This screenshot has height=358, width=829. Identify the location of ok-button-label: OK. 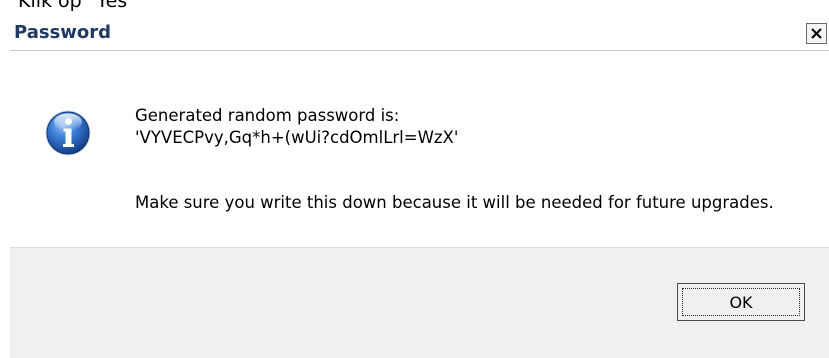
(741, 302).